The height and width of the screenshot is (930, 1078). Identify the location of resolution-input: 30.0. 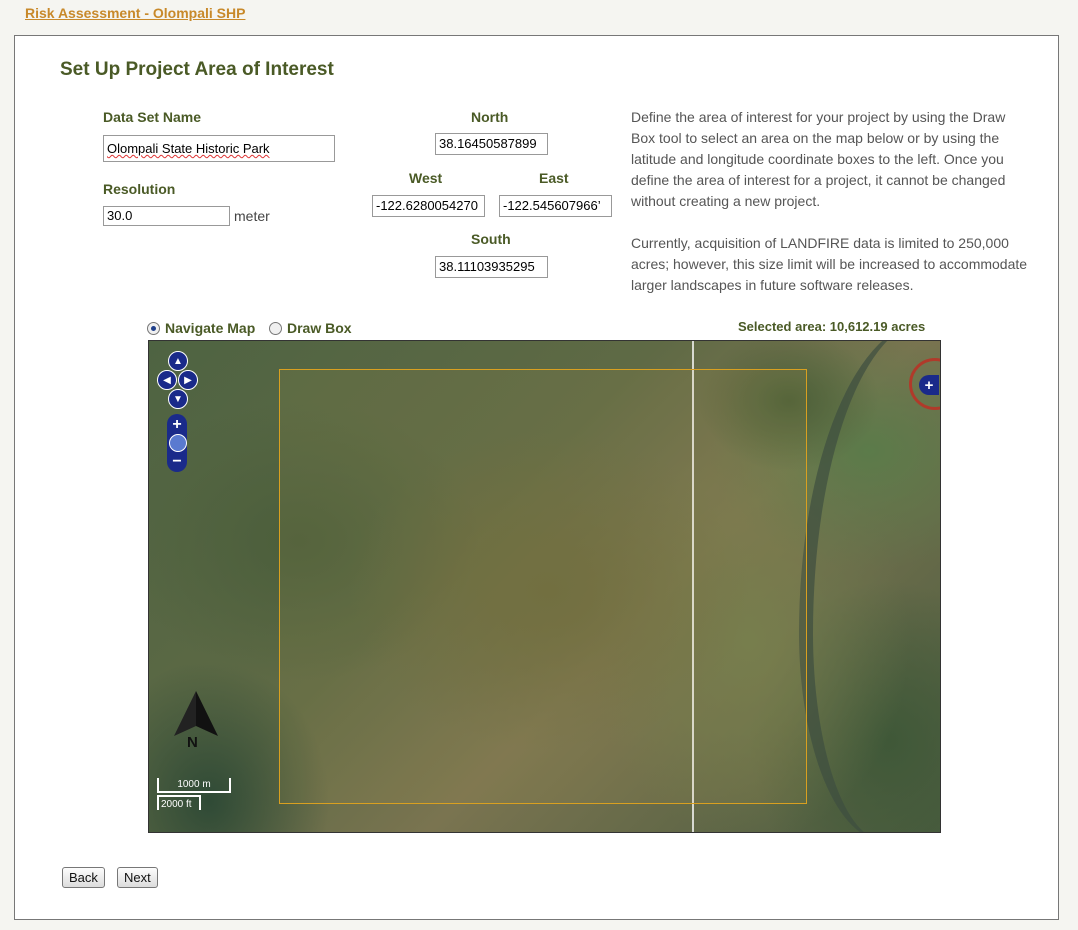
(166, 216).